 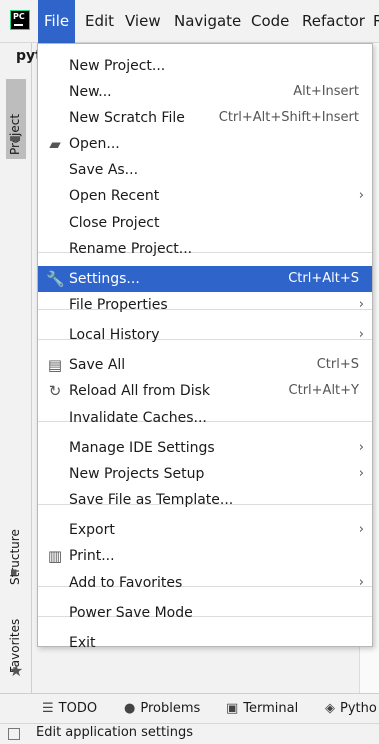 I want to click on status-message: Edit application settings, so click(x=114, y=732).